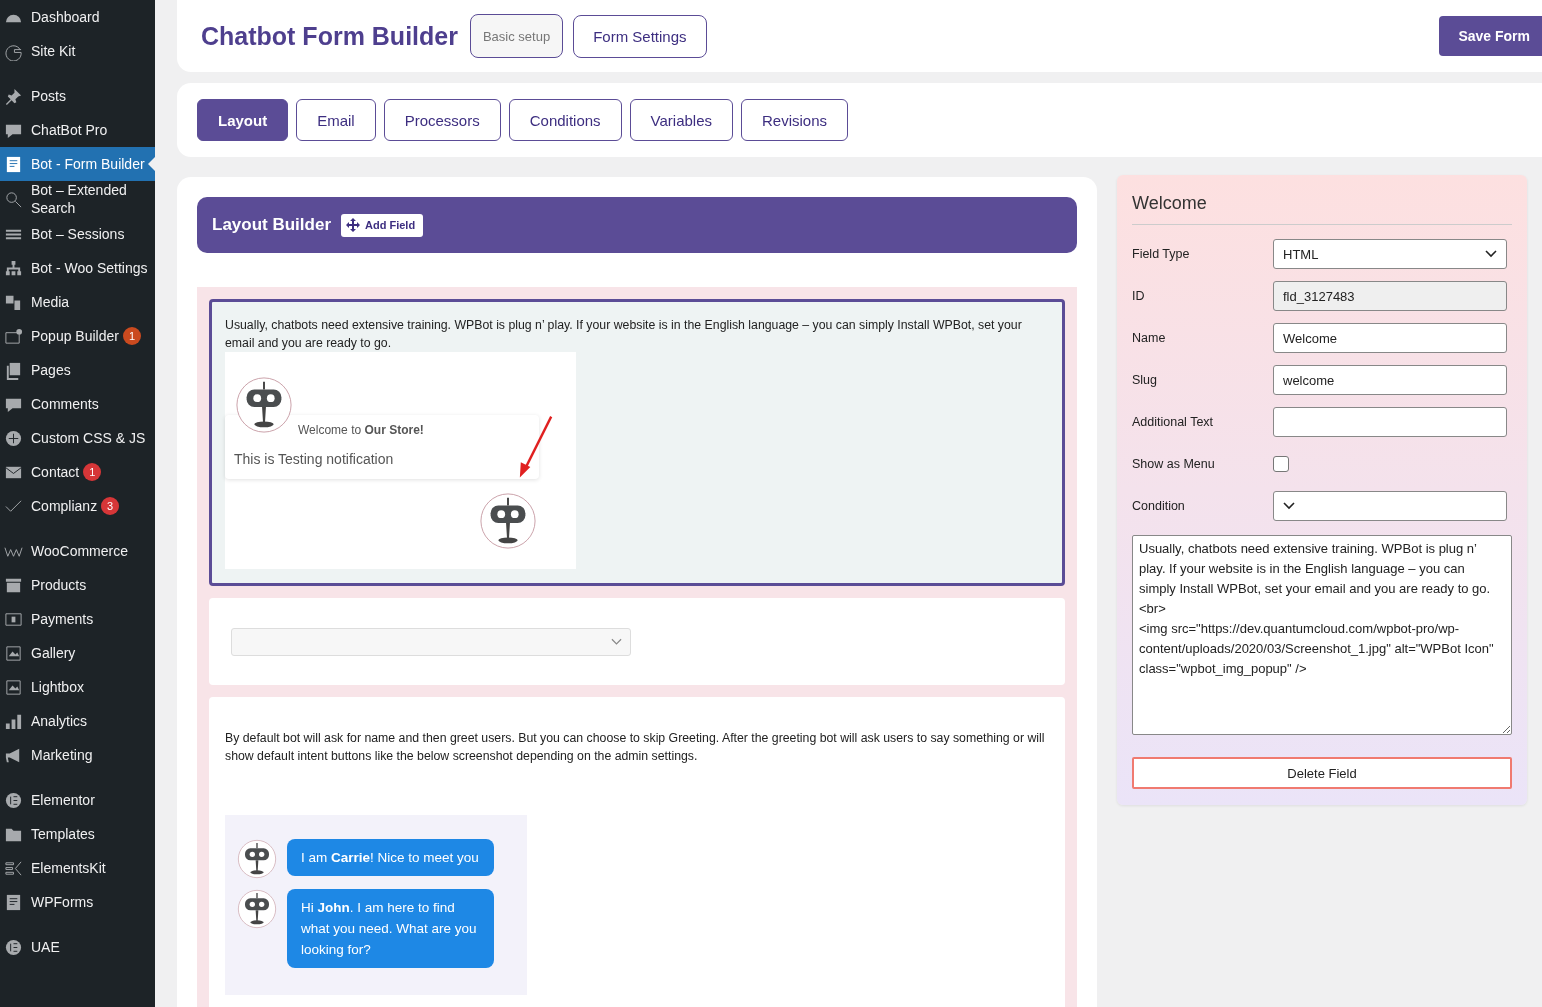 This screenshot has width=1542, height=1007. What do you see at coordinates (1139, 296) in the screenshot?
I see `field-label: ID` at bounding box center [1139, 296].